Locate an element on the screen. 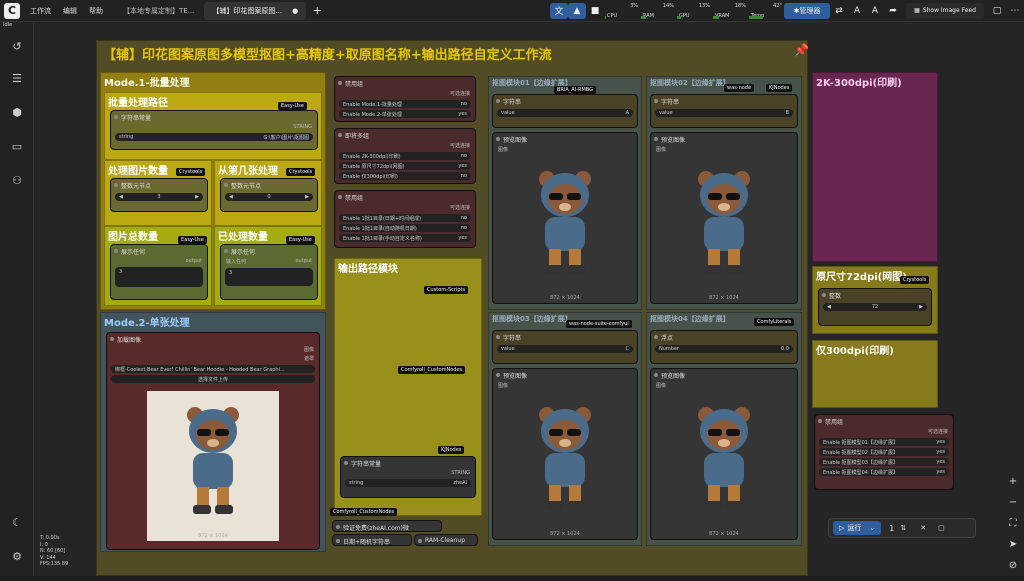 The height and width of the screenshot is (581, 1024). node-load-out-image: 图像 is located at coordinates (308, 350).